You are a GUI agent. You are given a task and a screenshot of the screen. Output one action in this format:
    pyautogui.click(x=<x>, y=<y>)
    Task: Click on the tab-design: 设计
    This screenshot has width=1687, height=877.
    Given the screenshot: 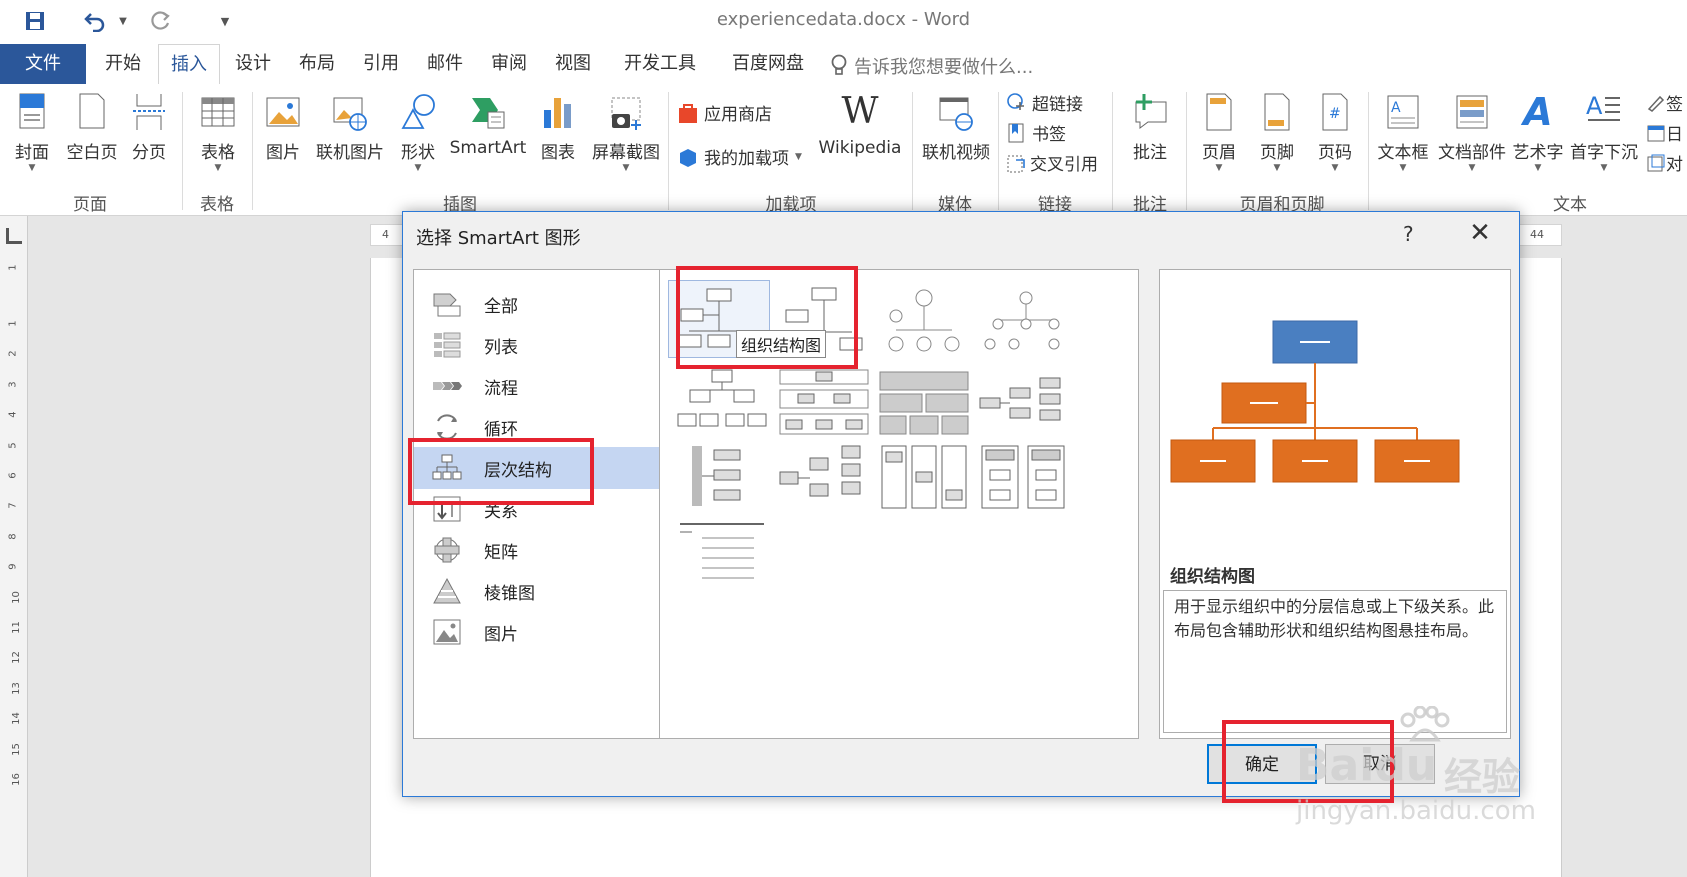 What is the action you would take?
    pyautogui.click(x=253, y=64)
    